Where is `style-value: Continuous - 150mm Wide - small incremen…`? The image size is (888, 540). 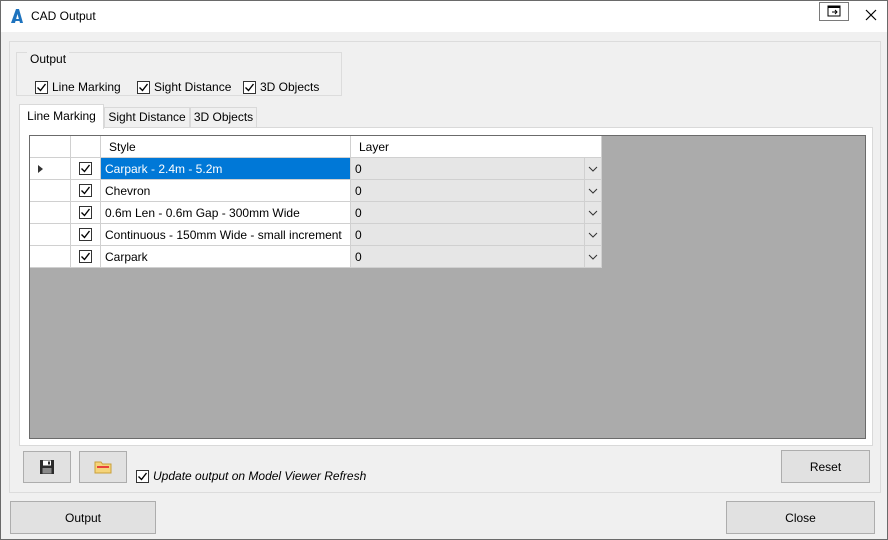
style-value: Continuous - 150mm Wide - small incremen… is located at coordinates (223, 235).